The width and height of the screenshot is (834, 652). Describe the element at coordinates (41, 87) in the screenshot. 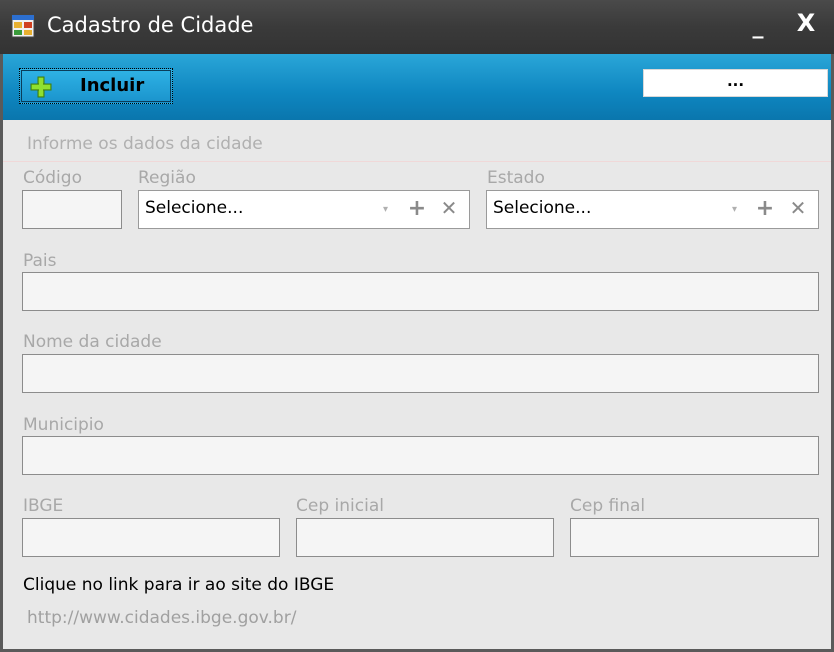

I see `plus-icon` at that location.